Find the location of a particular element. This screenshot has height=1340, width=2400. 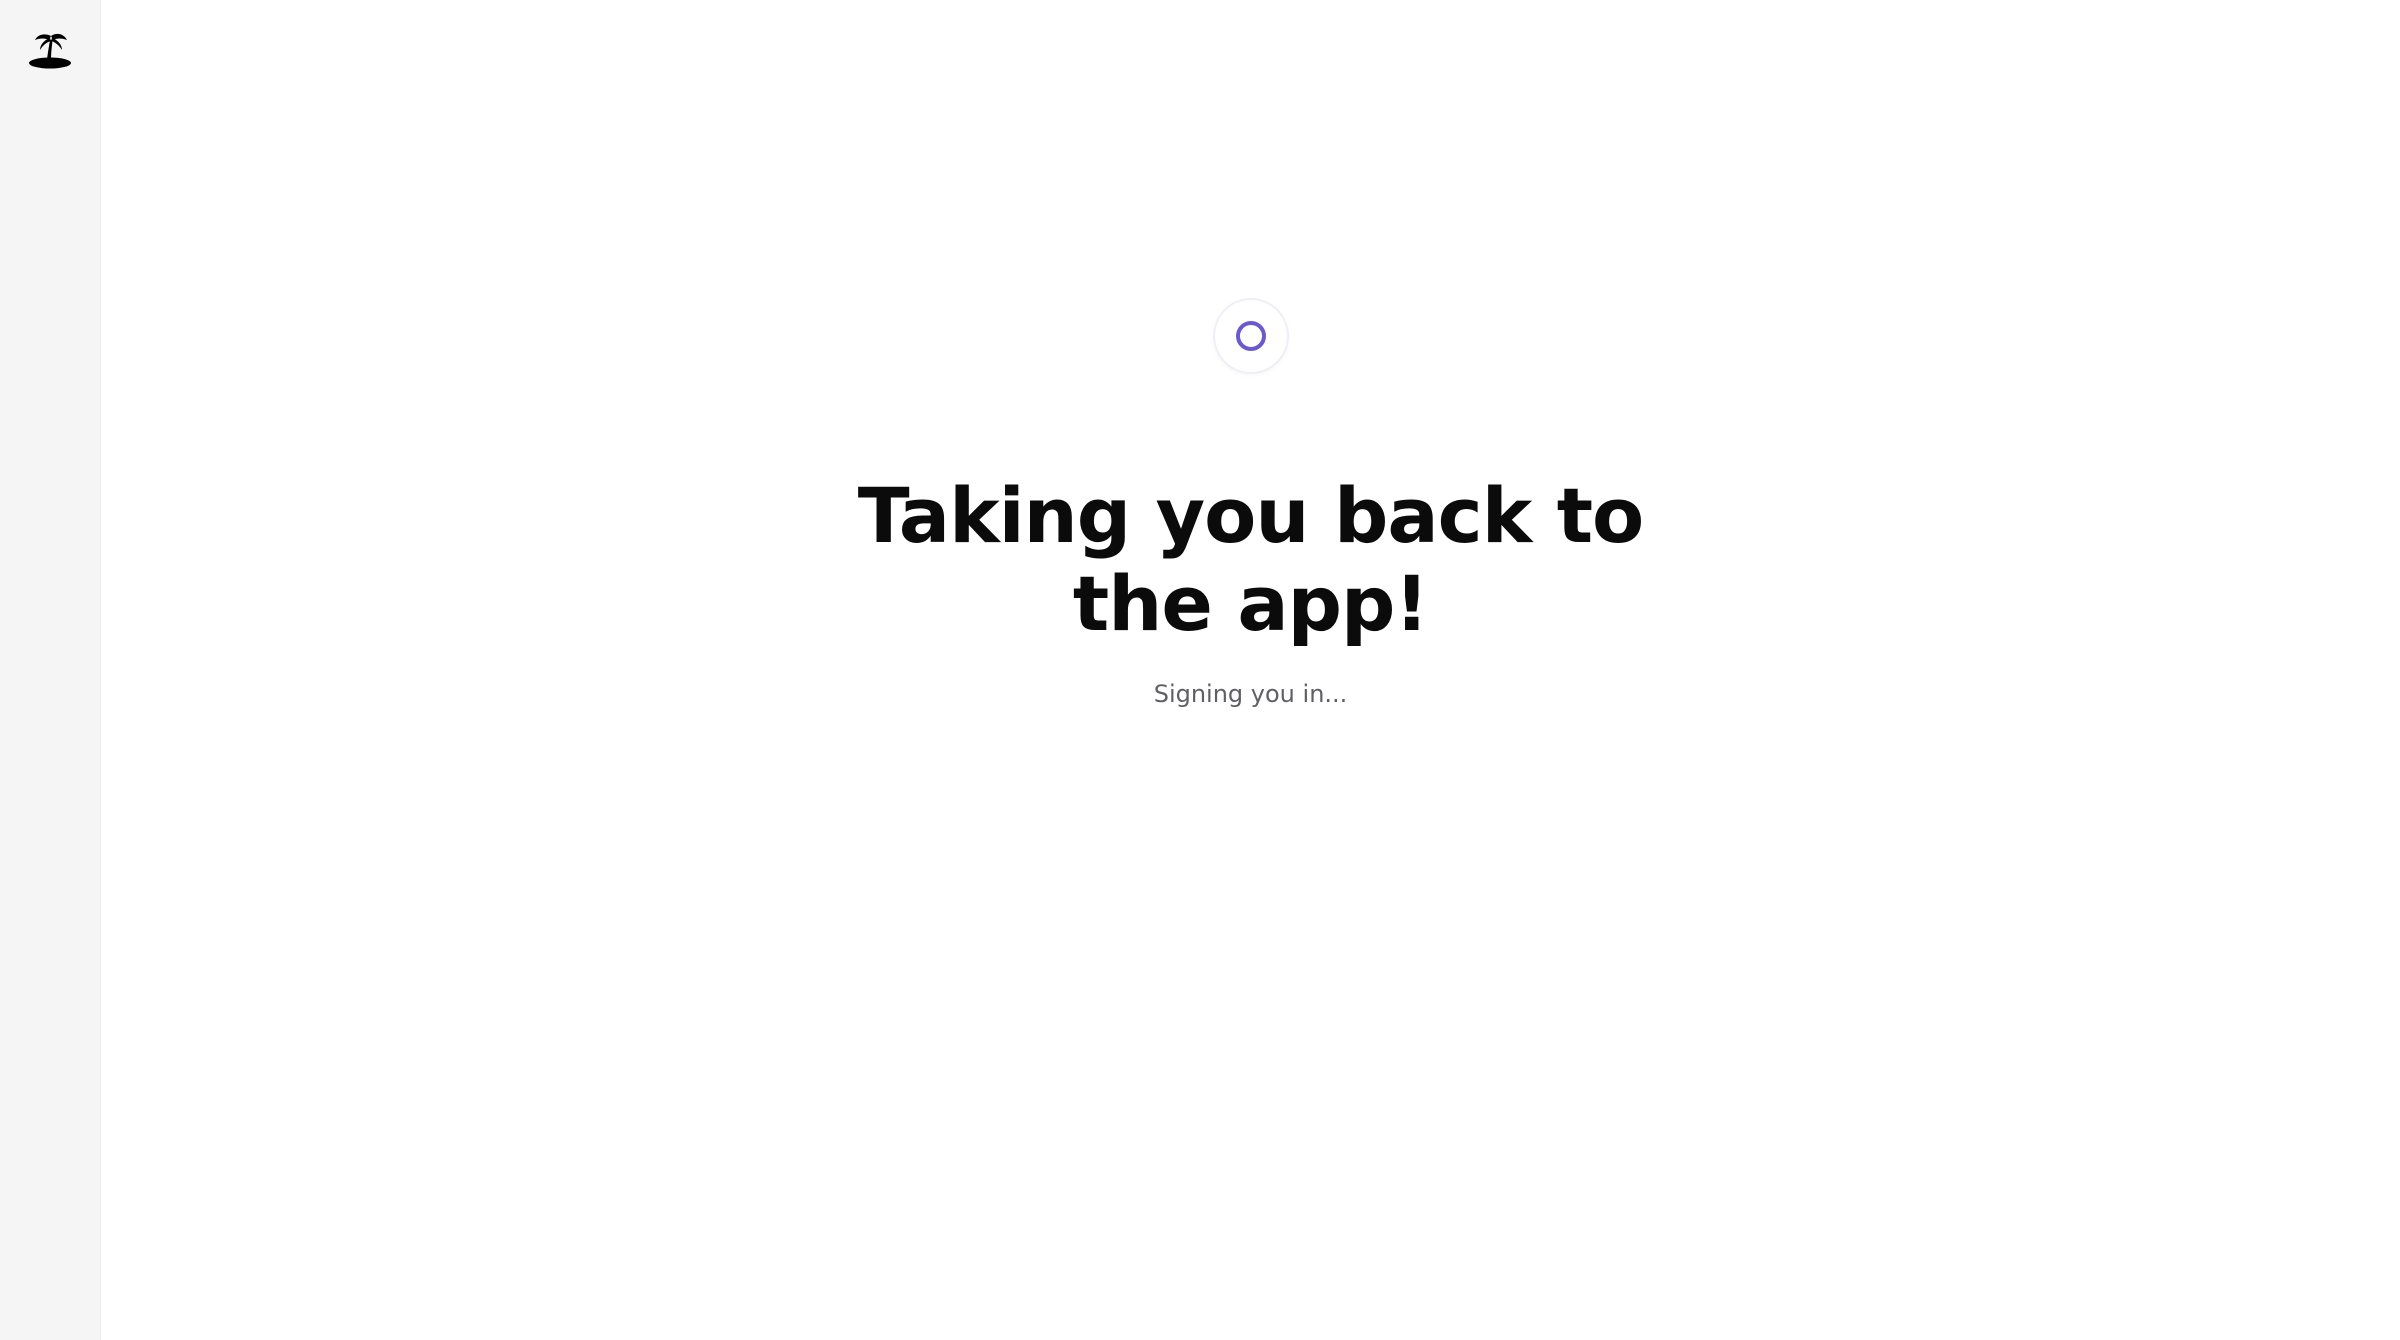

loading-spinner-icon is located at coordinates (1250, 336).